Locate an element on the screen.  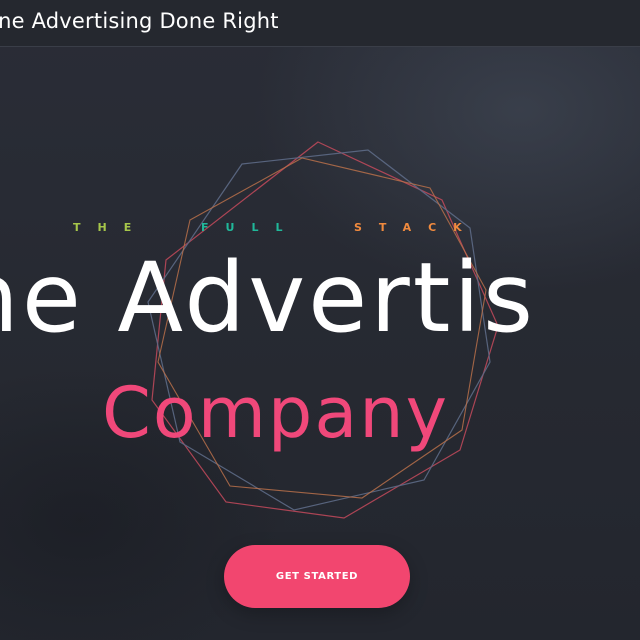
get-started-button: GET STARTED is located at coordinates (317, 576).